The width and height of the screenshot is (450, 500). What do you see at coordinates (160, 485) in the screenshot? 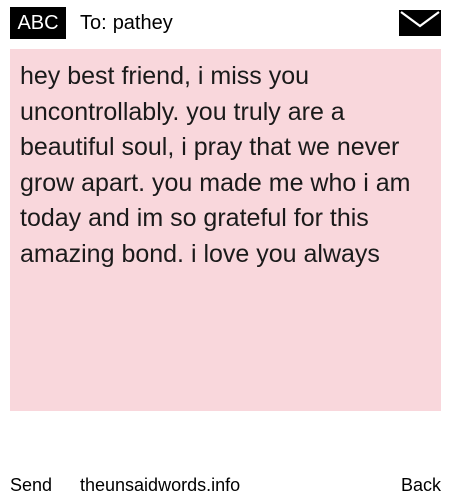
I see `site-watermark: theunsaidwords.info` at bounding box center [160, 485].